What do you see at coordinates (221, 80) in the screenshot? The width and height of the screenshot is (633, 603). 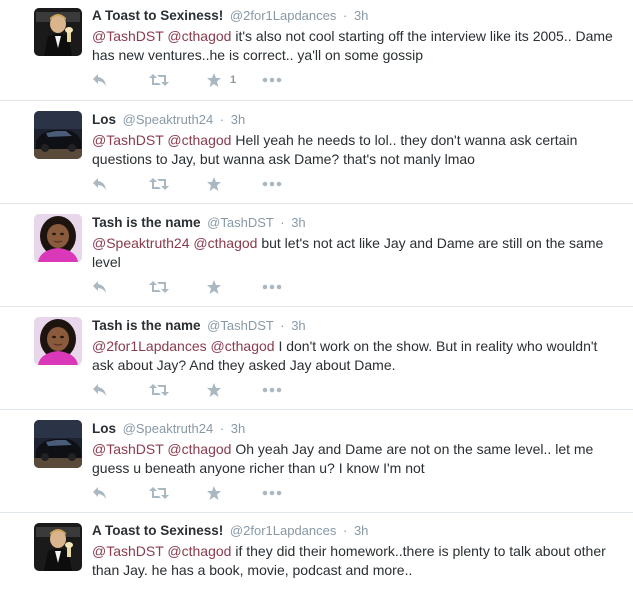 I see `star-icon: 1` at bounding box center [221, 80].